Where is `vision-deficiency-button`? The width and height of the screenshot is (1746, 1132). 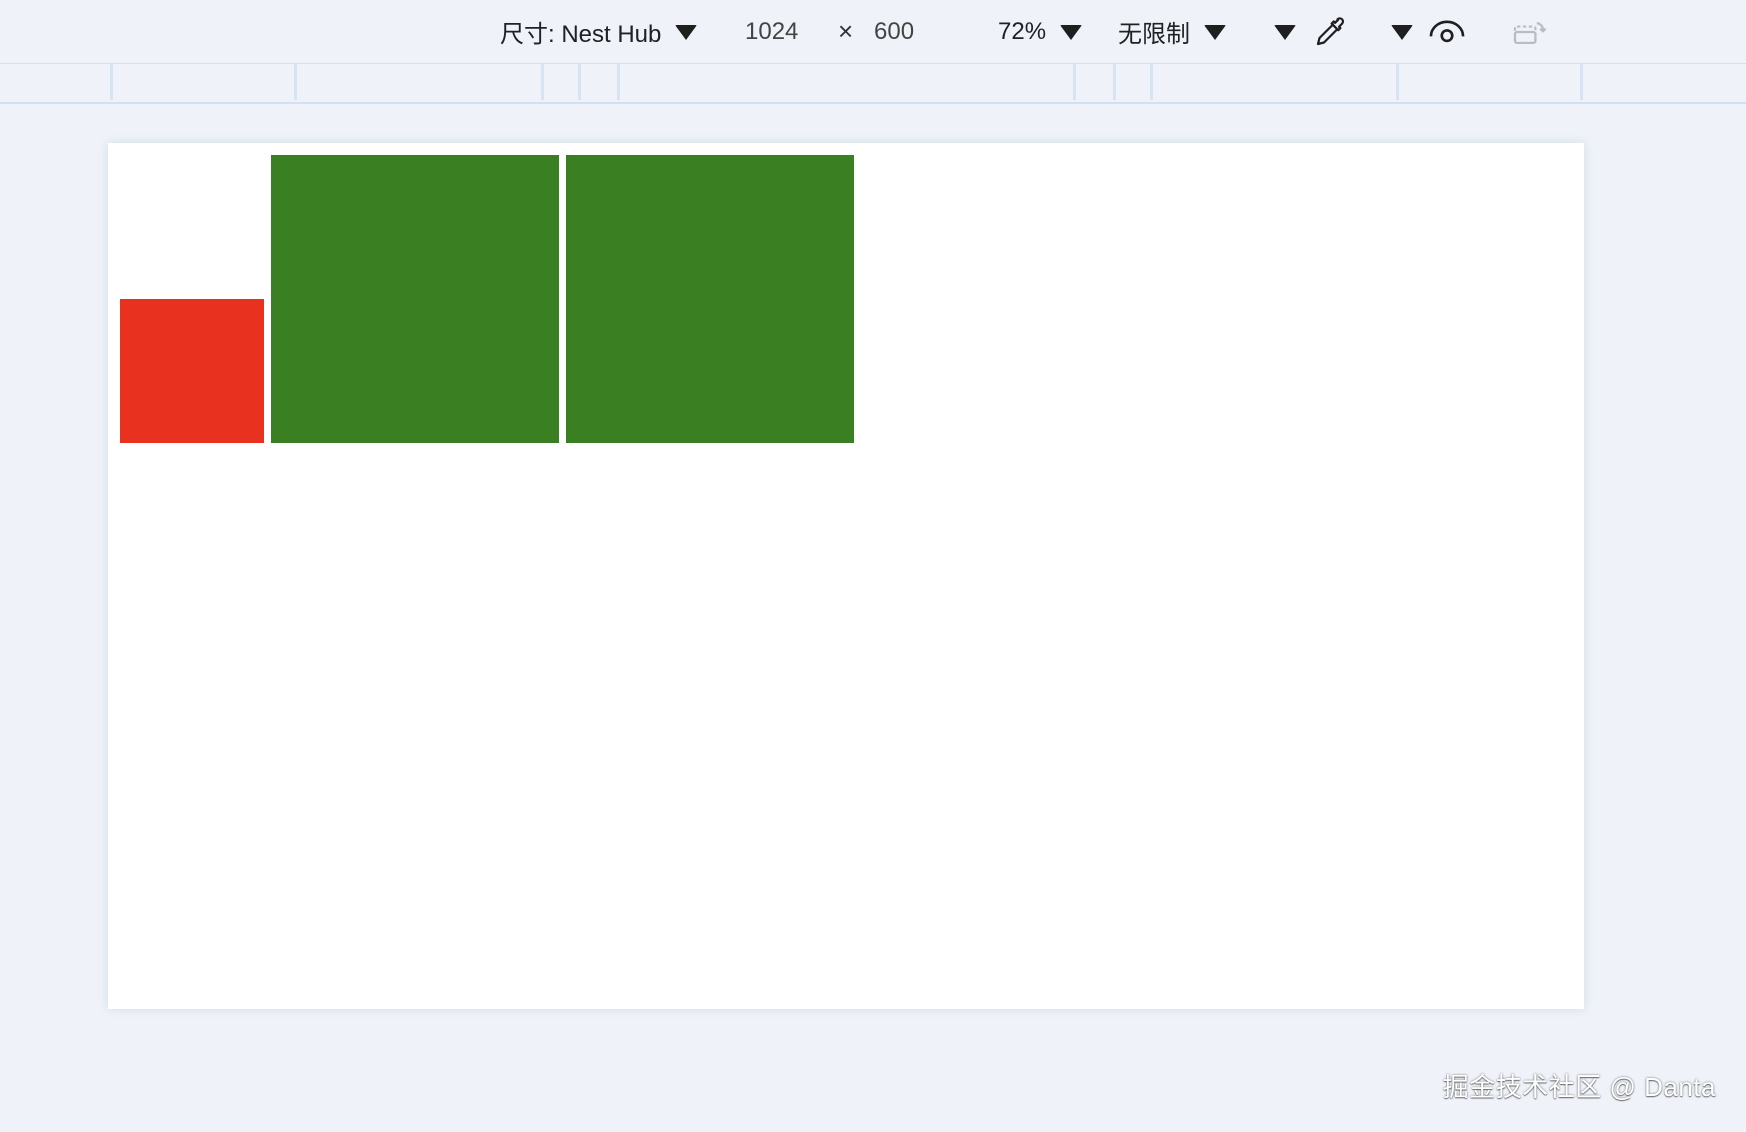 vision-deficiency-button is located at coordinates (1447, 31).